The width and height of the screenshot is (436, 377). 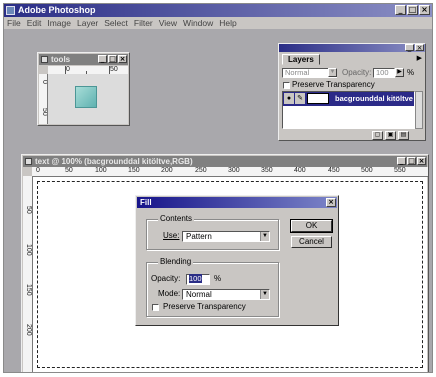 I want to click on menu-image: Image, so click(x=59, y=23).